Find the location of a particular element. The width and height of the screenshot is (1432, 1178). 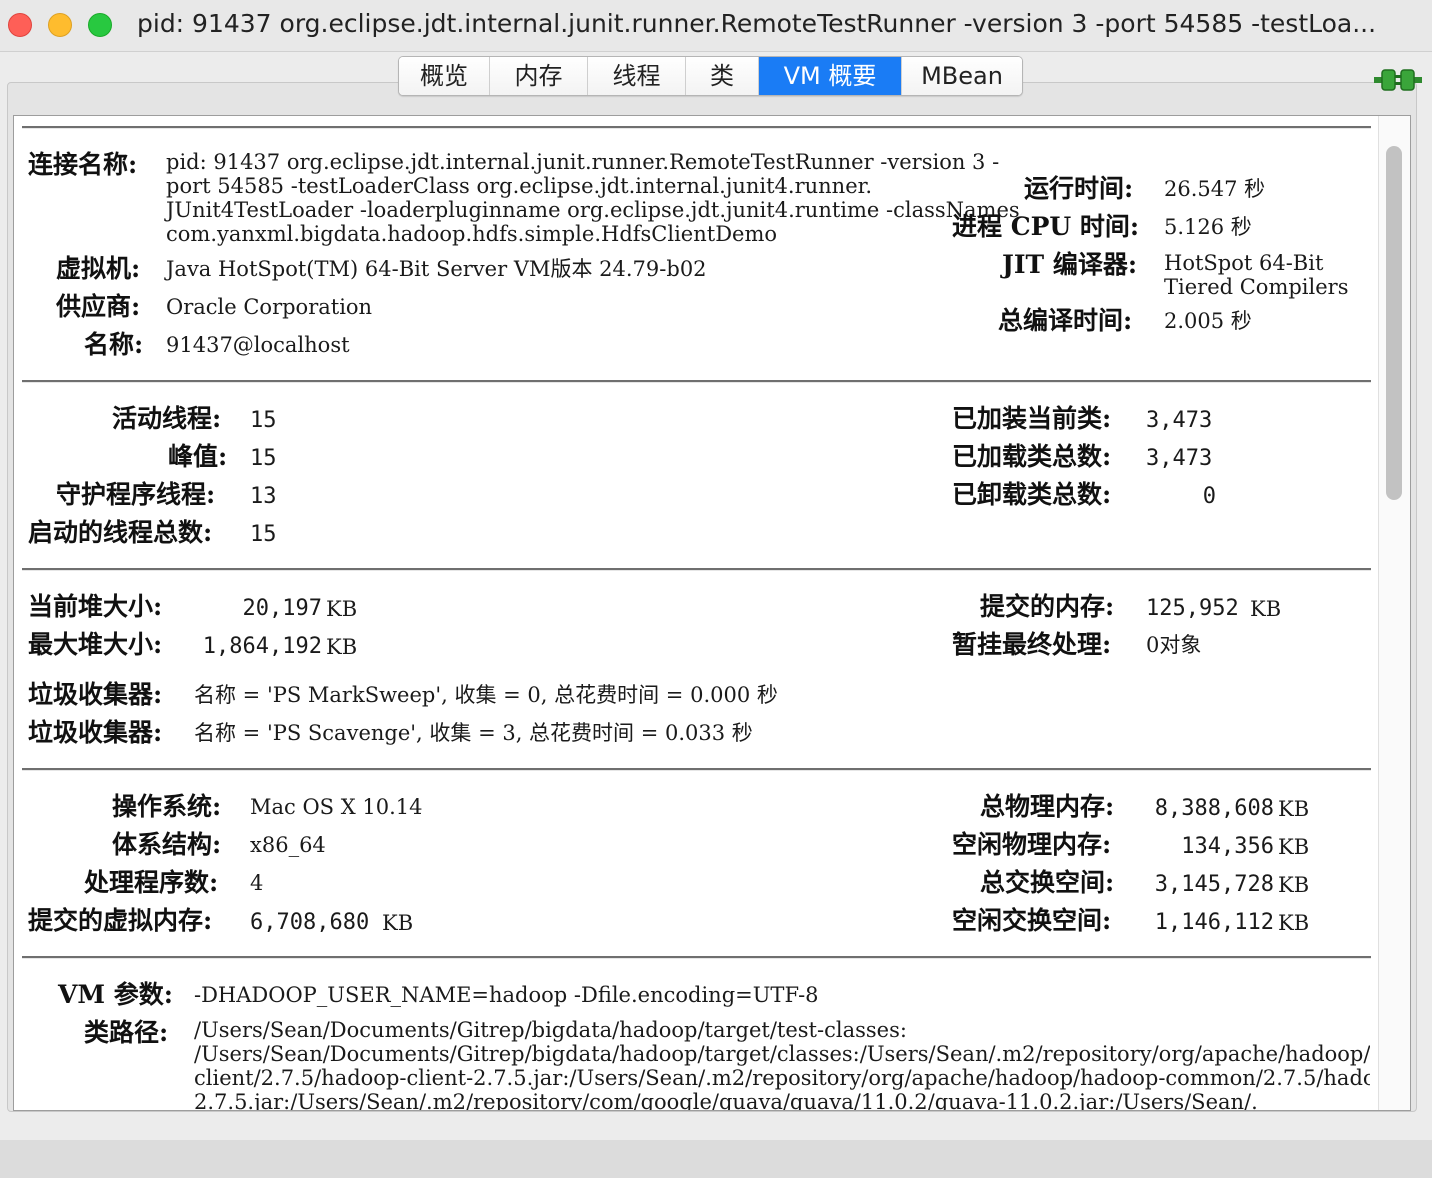

committed-virtual-memory-label: 提交的虚拟内存: is located at coordinates (120, 920).